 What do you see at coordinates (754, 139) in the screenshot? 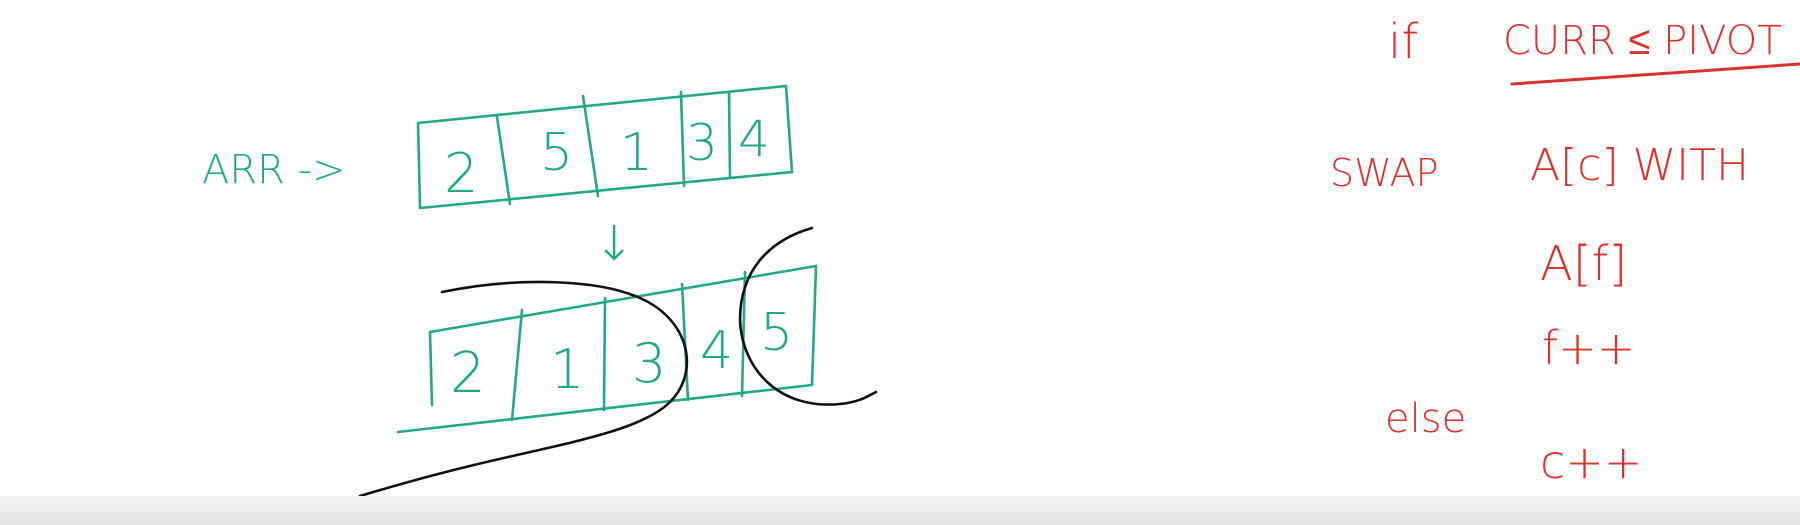
I see `initial-array-cell: 4` at bounding box center [754, 139].